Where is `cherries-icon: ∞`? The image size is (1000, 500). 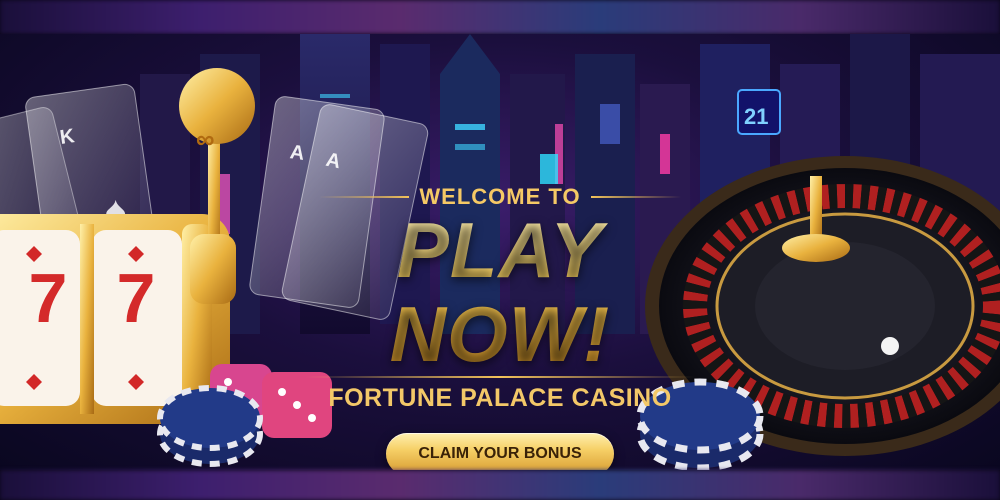 cherries-icon: ∞ is located at coordinates (205, 139).